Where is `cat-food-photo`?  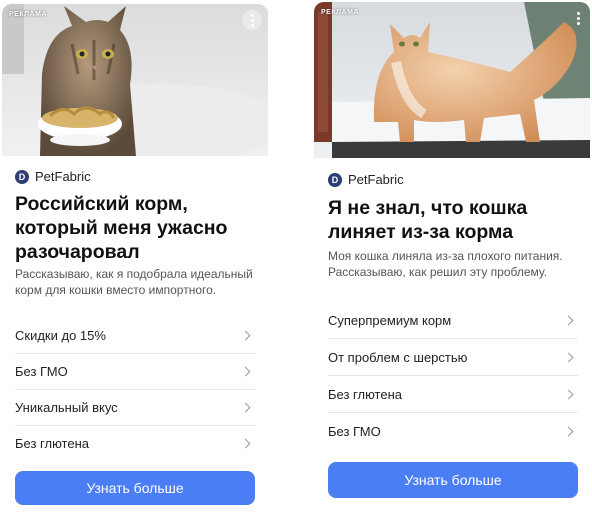 cat-food-photo is located at coordinates (135, 80).